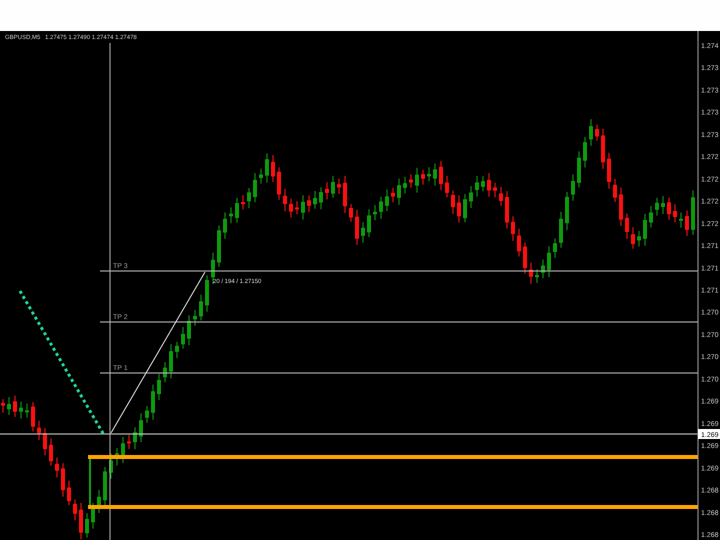 The image size is (720, 540). I want to click on zone-edge-line, so click(90, 481).